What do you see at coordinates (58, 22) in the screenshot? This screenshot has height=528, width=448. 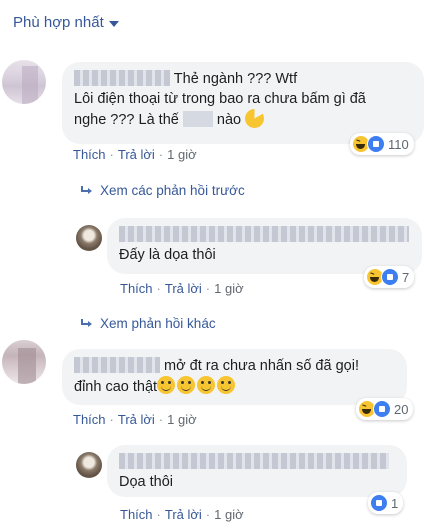 I see `sort-label: Phù hợp nhất` at bounding box center [58, 22].